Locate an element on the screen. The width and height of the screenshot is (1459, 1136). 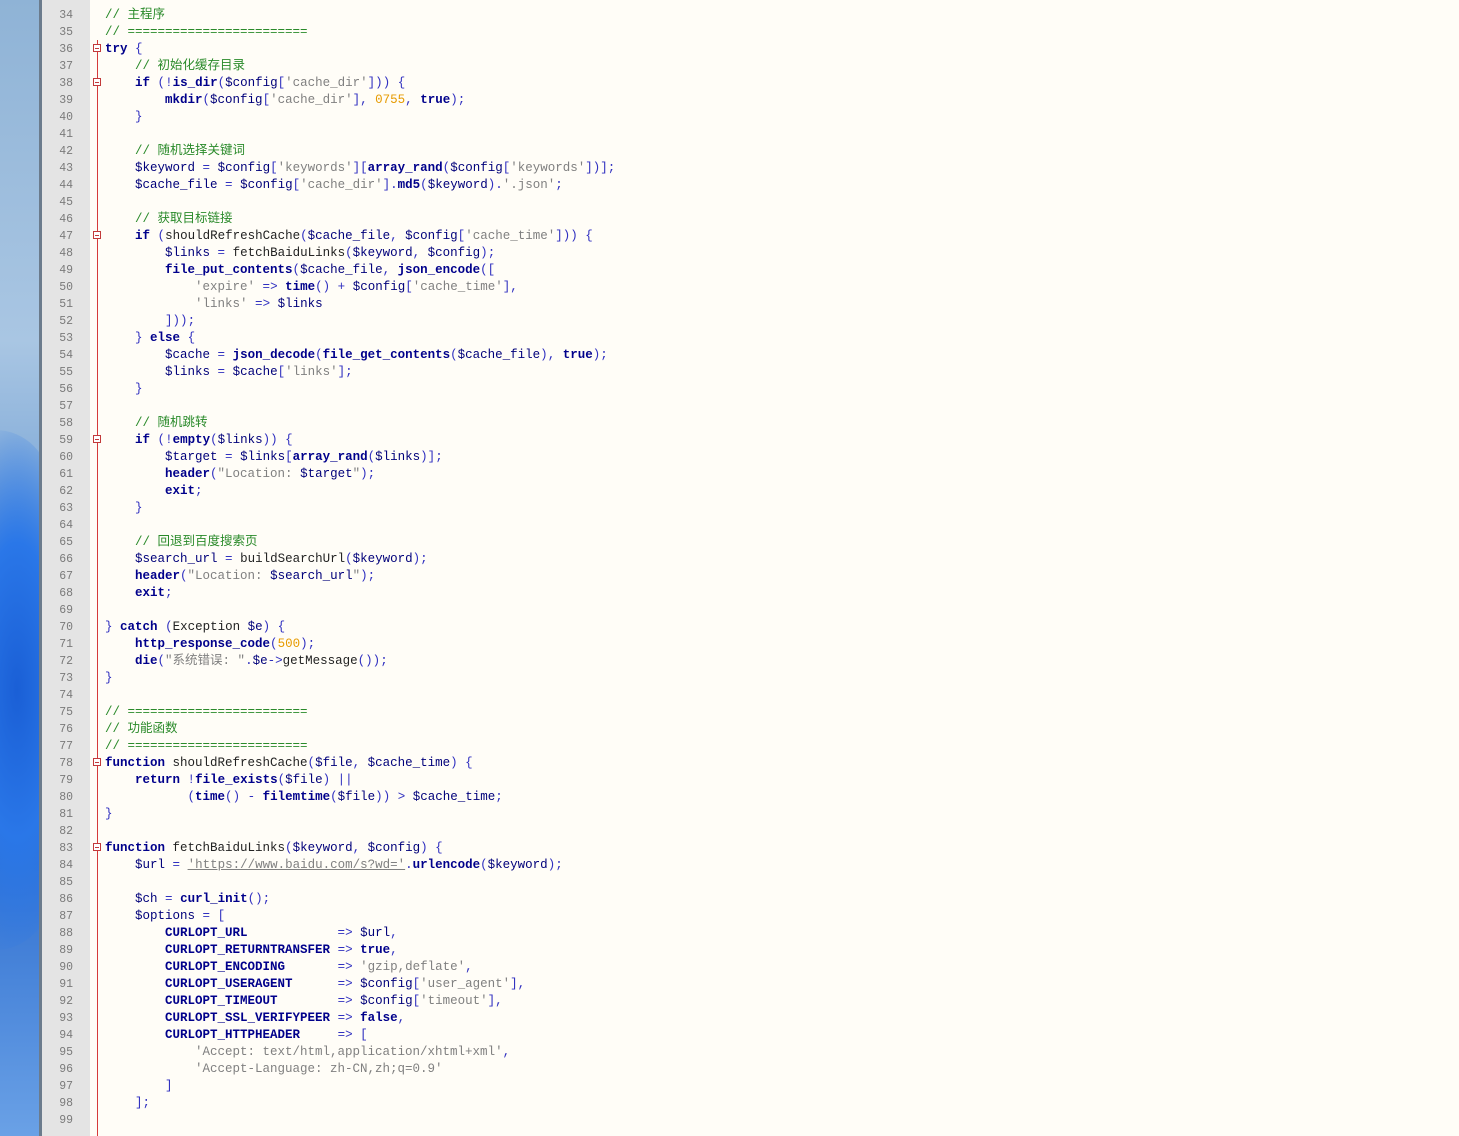
code-line: 40 } is located at coordinates (729, 117).